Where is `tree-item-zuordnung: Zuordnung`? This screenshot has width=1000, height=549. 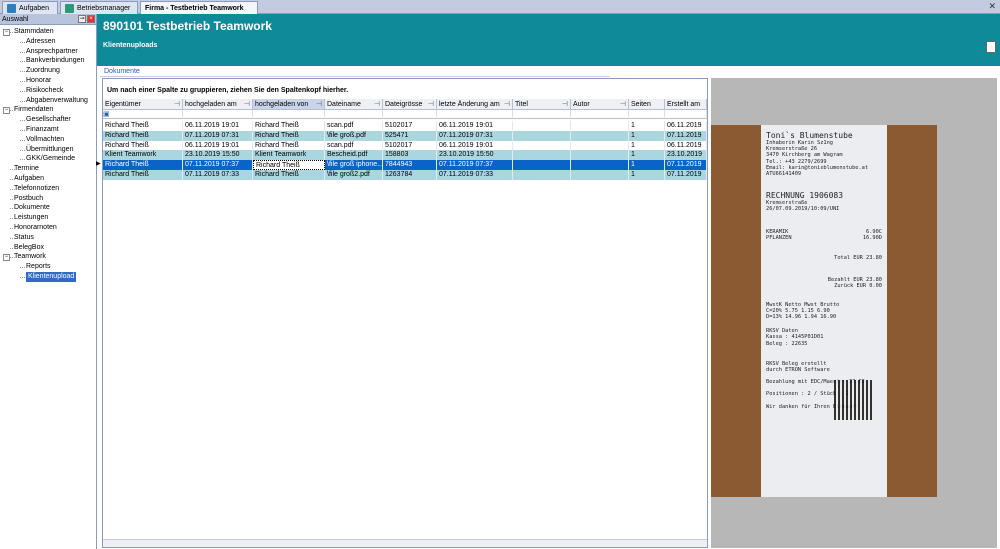
tree-item-zuordnung: Zuordnung is located at coordinates (43, 71).